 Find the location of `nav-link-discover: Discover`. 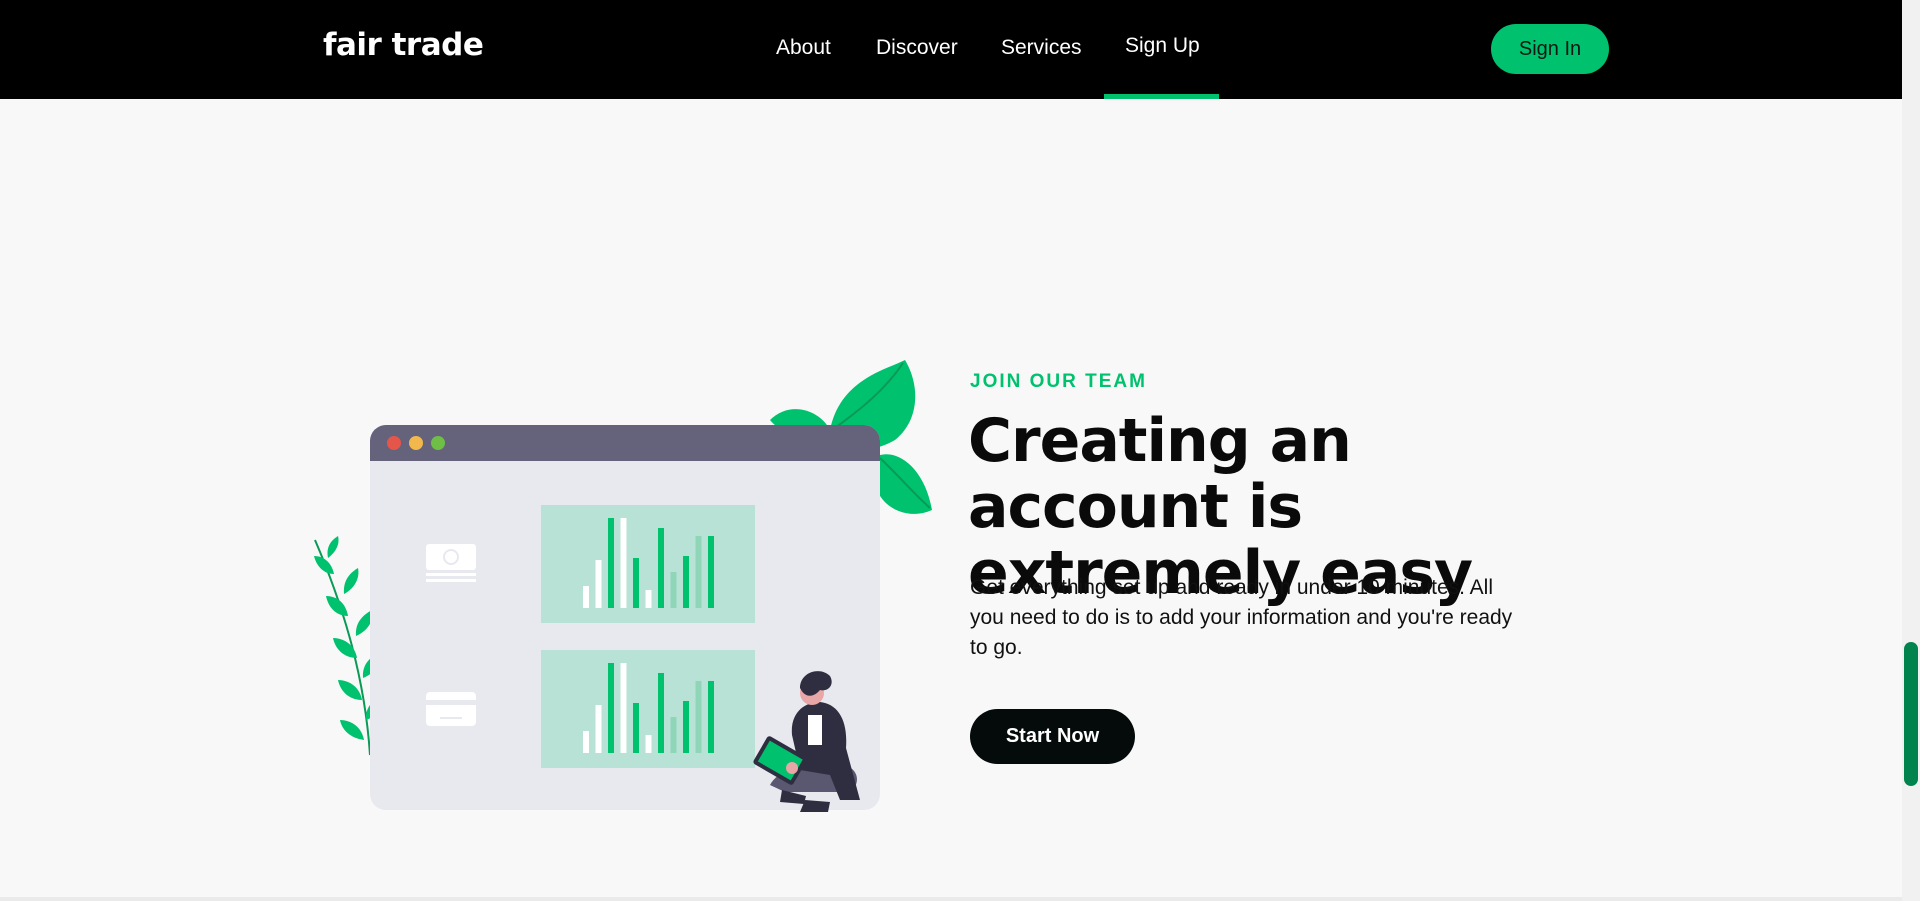

nav-link-discover: Discover is located at coordinates (917, 48).